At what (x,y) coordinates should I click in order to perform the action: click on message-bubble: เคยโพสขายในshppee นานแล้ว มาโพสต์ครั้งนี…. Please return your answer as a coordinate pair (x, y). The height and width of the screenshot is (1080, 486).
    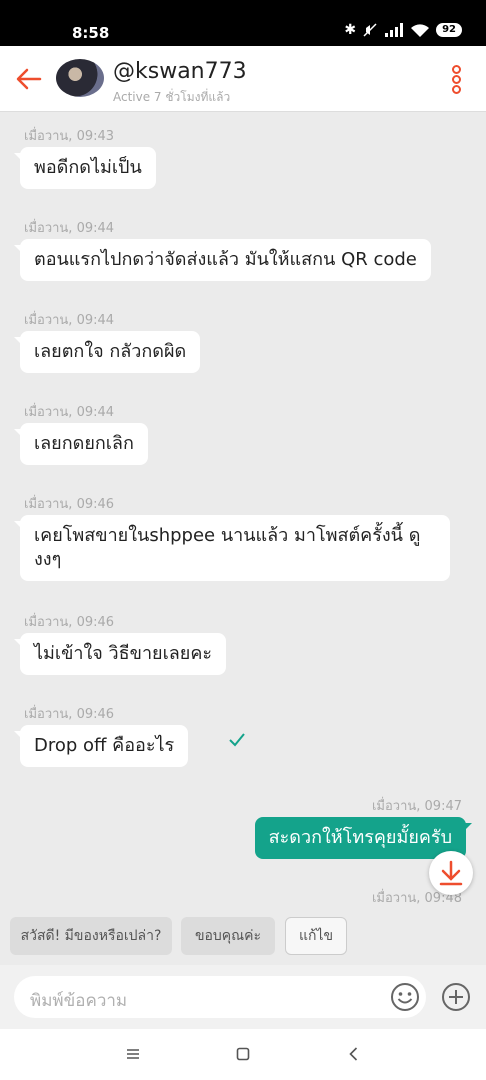
    Looking at the image, I should click on (232, 548).